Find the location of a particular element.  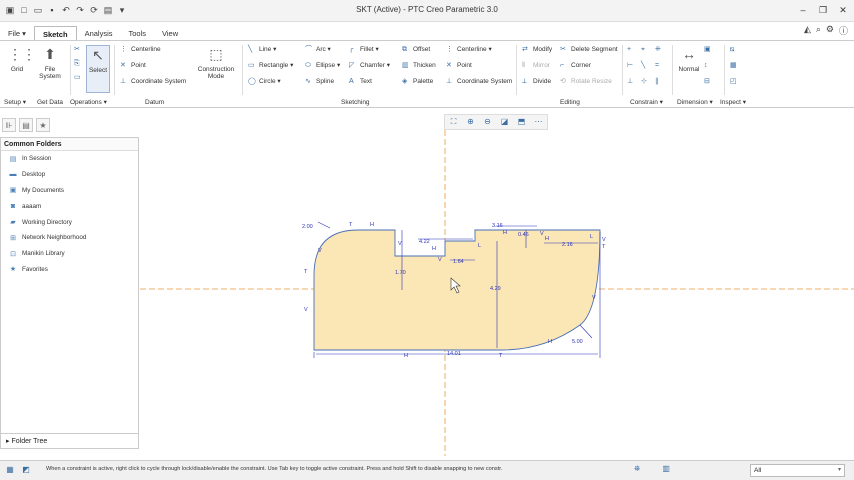

minimize-icon: – is located at coordinates (803, 10).